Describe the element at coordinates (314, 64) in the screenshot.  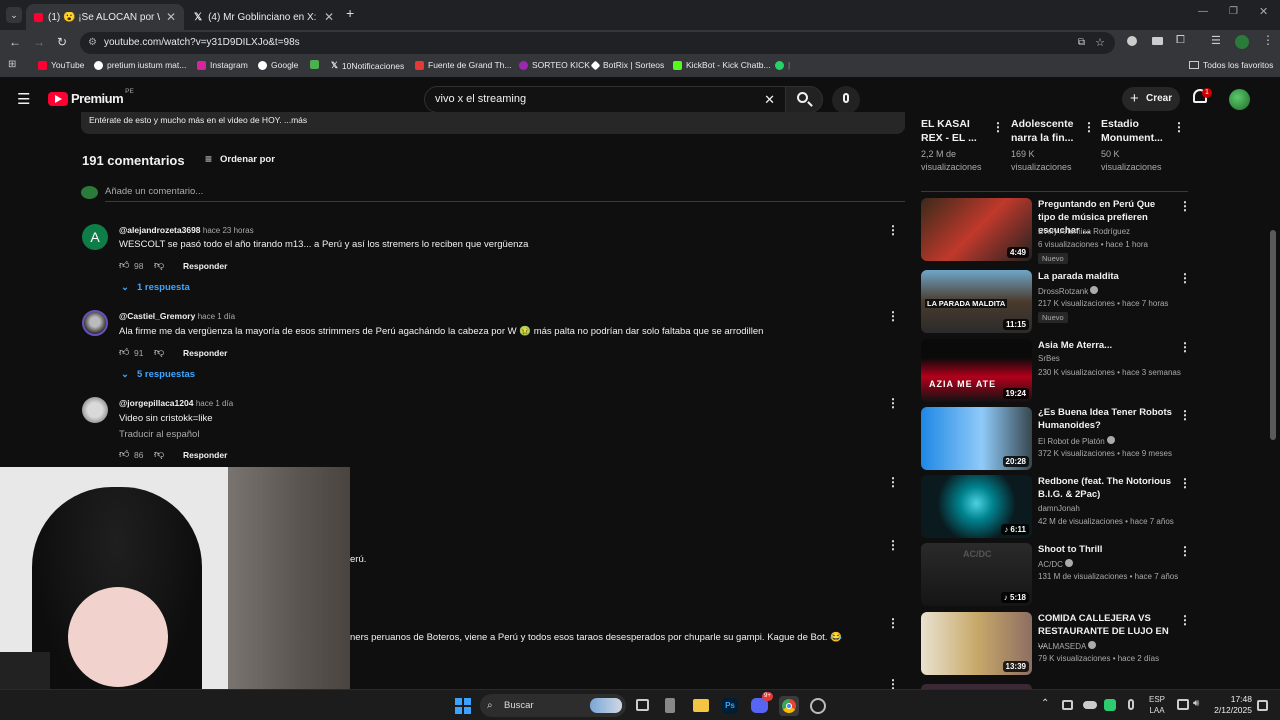
I see `bookmark-colorful` at that location.